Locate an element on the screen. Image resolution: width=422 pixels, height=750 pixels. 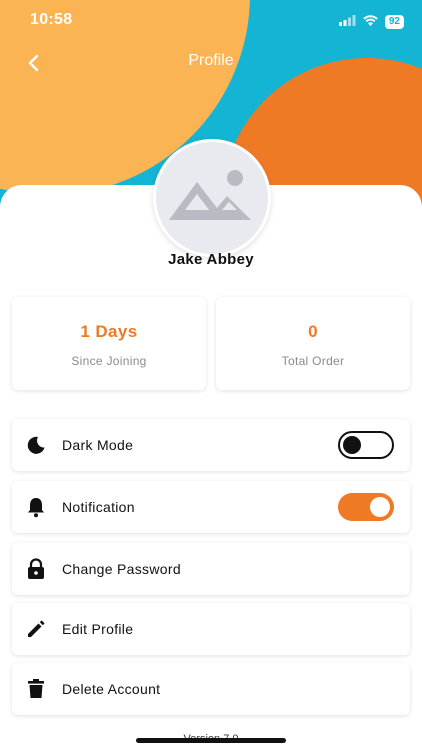
stat-card-since-joining: 1 Days Since Joining is located at coordinates (109, 343).